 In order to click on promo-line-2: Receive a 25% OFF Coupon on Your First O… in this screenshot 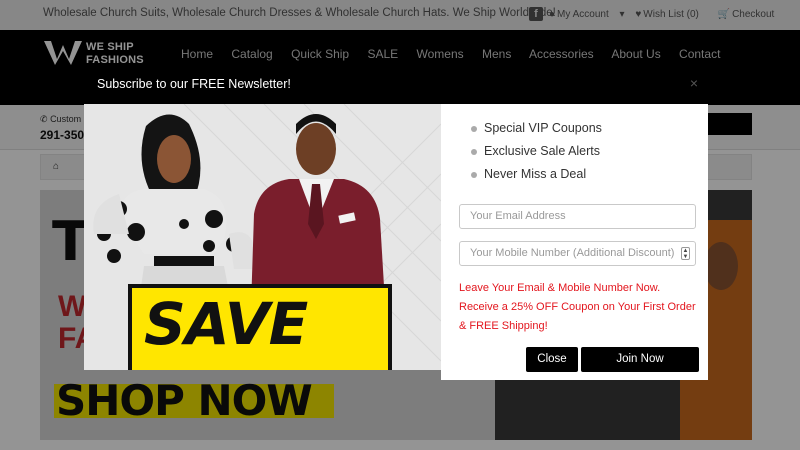, I will do `click(577, 307)`.